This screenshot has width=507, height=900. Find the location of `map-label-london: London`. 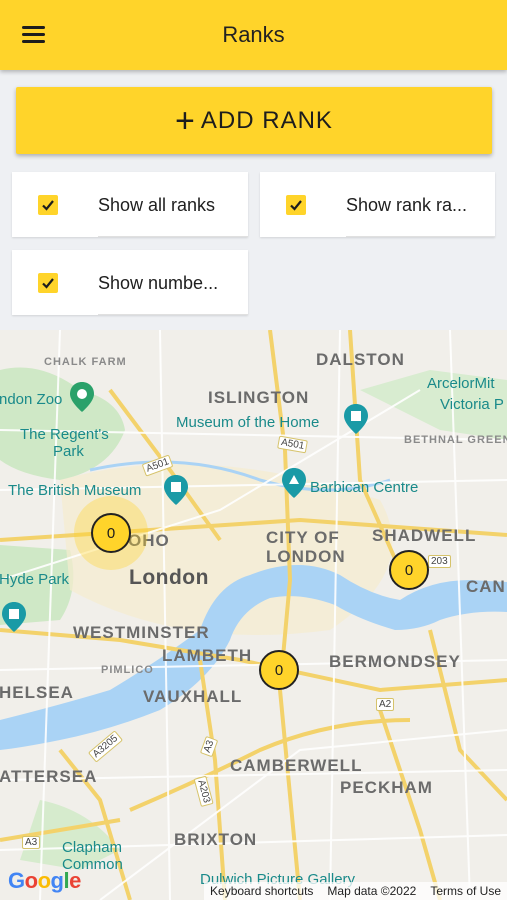

map-label-london: London is located at coordinates (169, 577).